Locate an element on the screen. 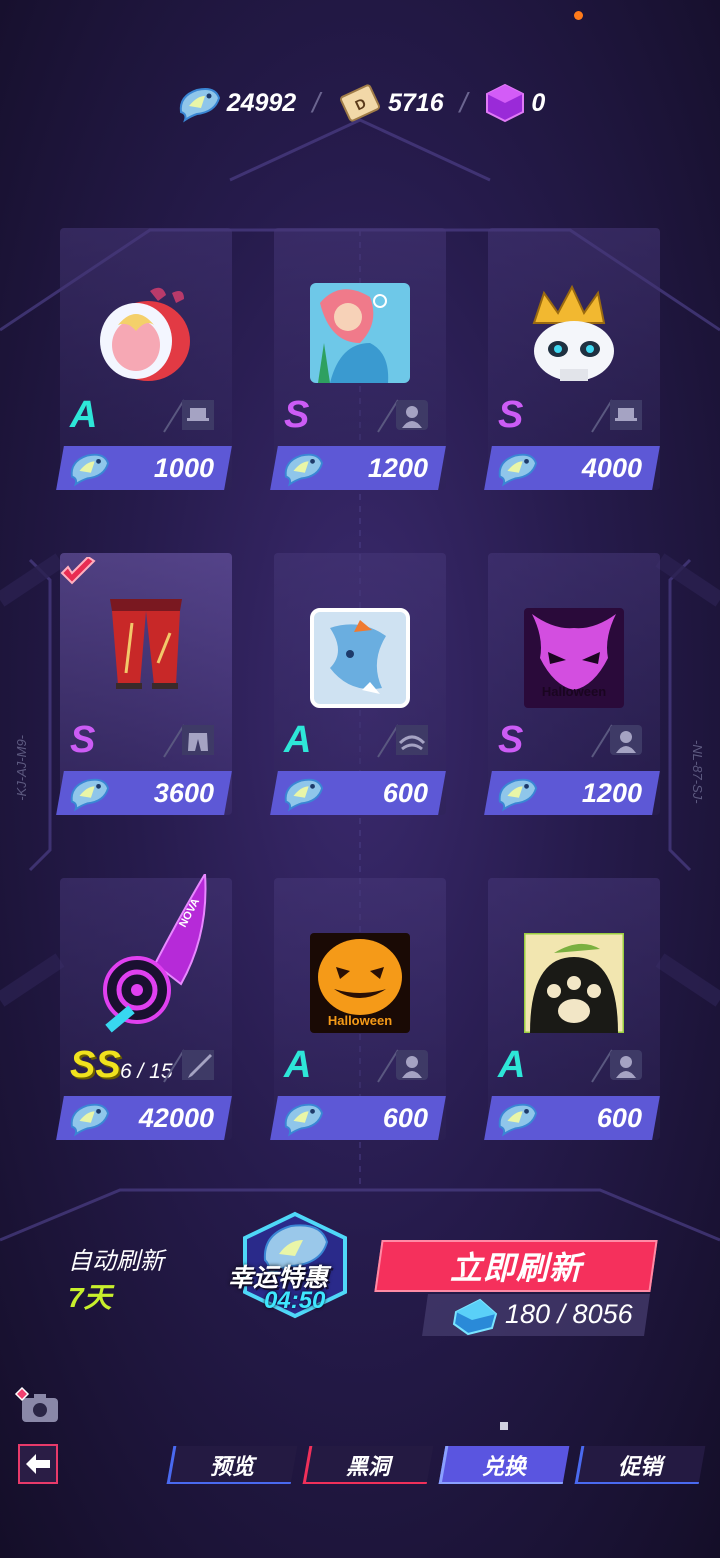 The image size is (720, 1558). tab-label: 促销 is located at coordinates (639, 1466).